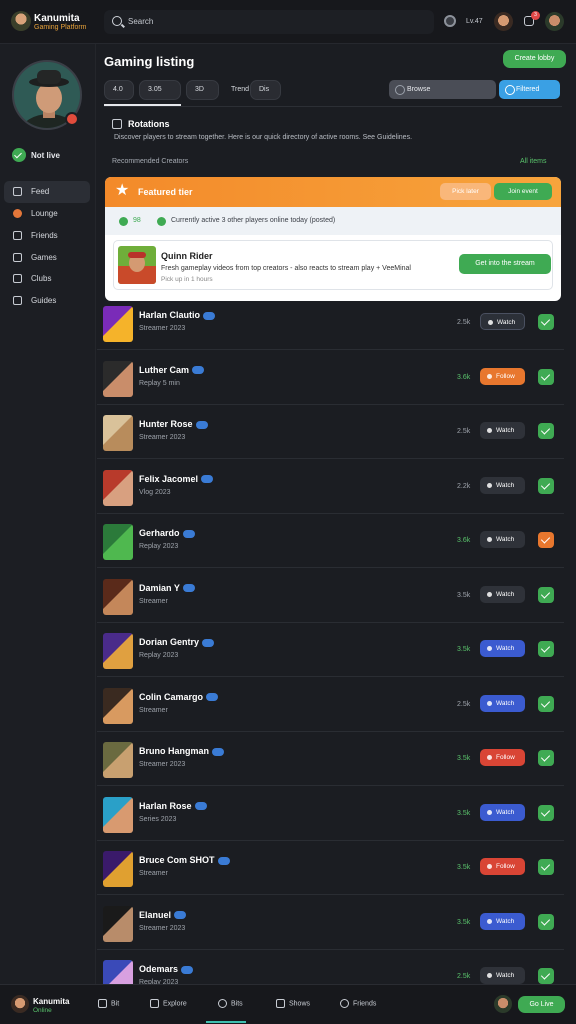 This screenshot has width=576, height=1024. I want to click on bottom-avatar, so click(20, 1004).